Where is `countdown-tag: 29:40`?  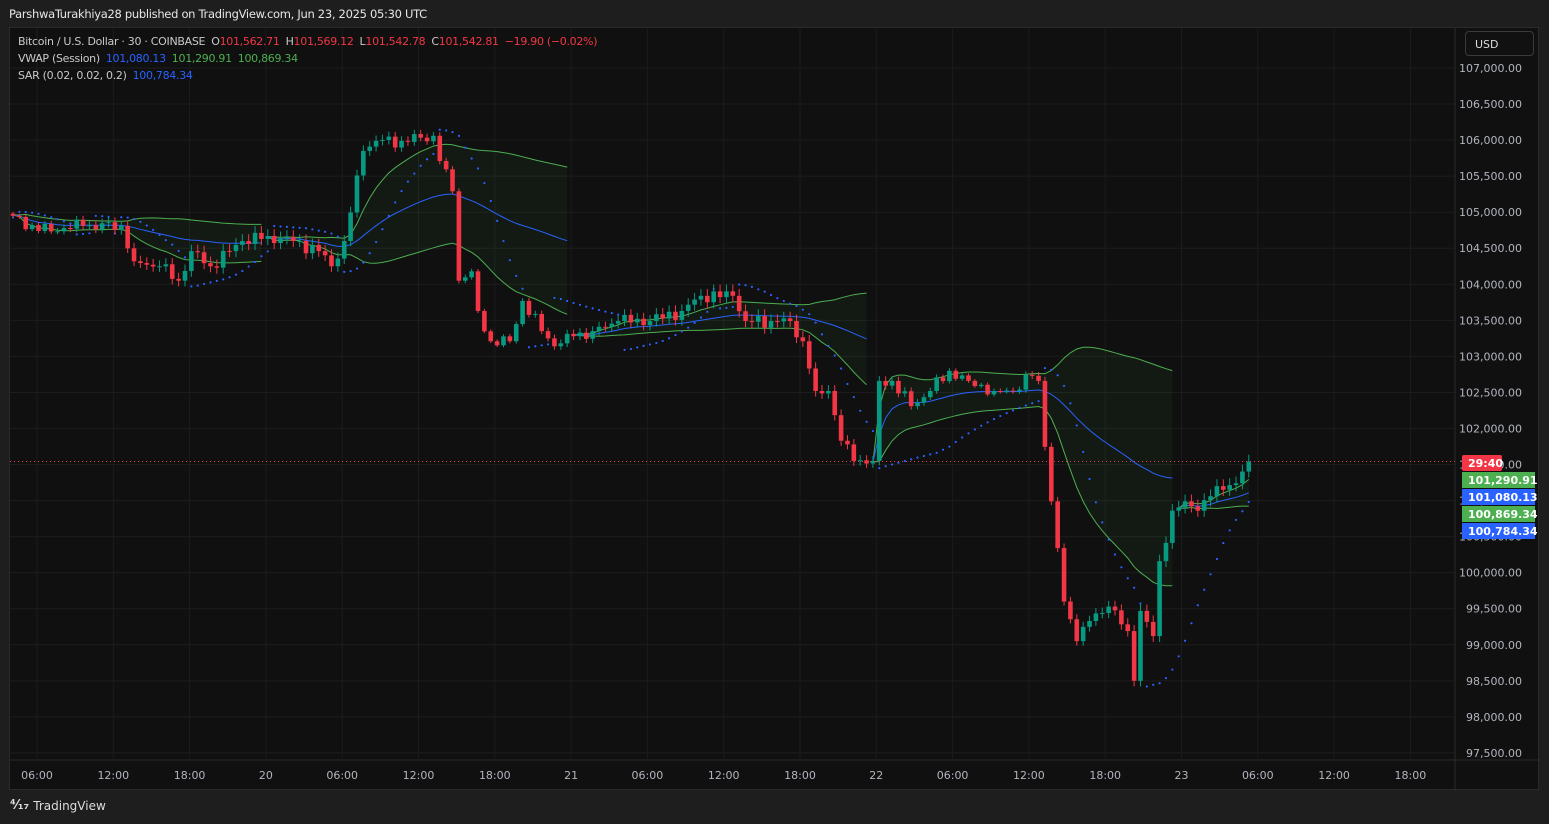 countdown-tag: 29:40 is located at coordinates (1482, 463).